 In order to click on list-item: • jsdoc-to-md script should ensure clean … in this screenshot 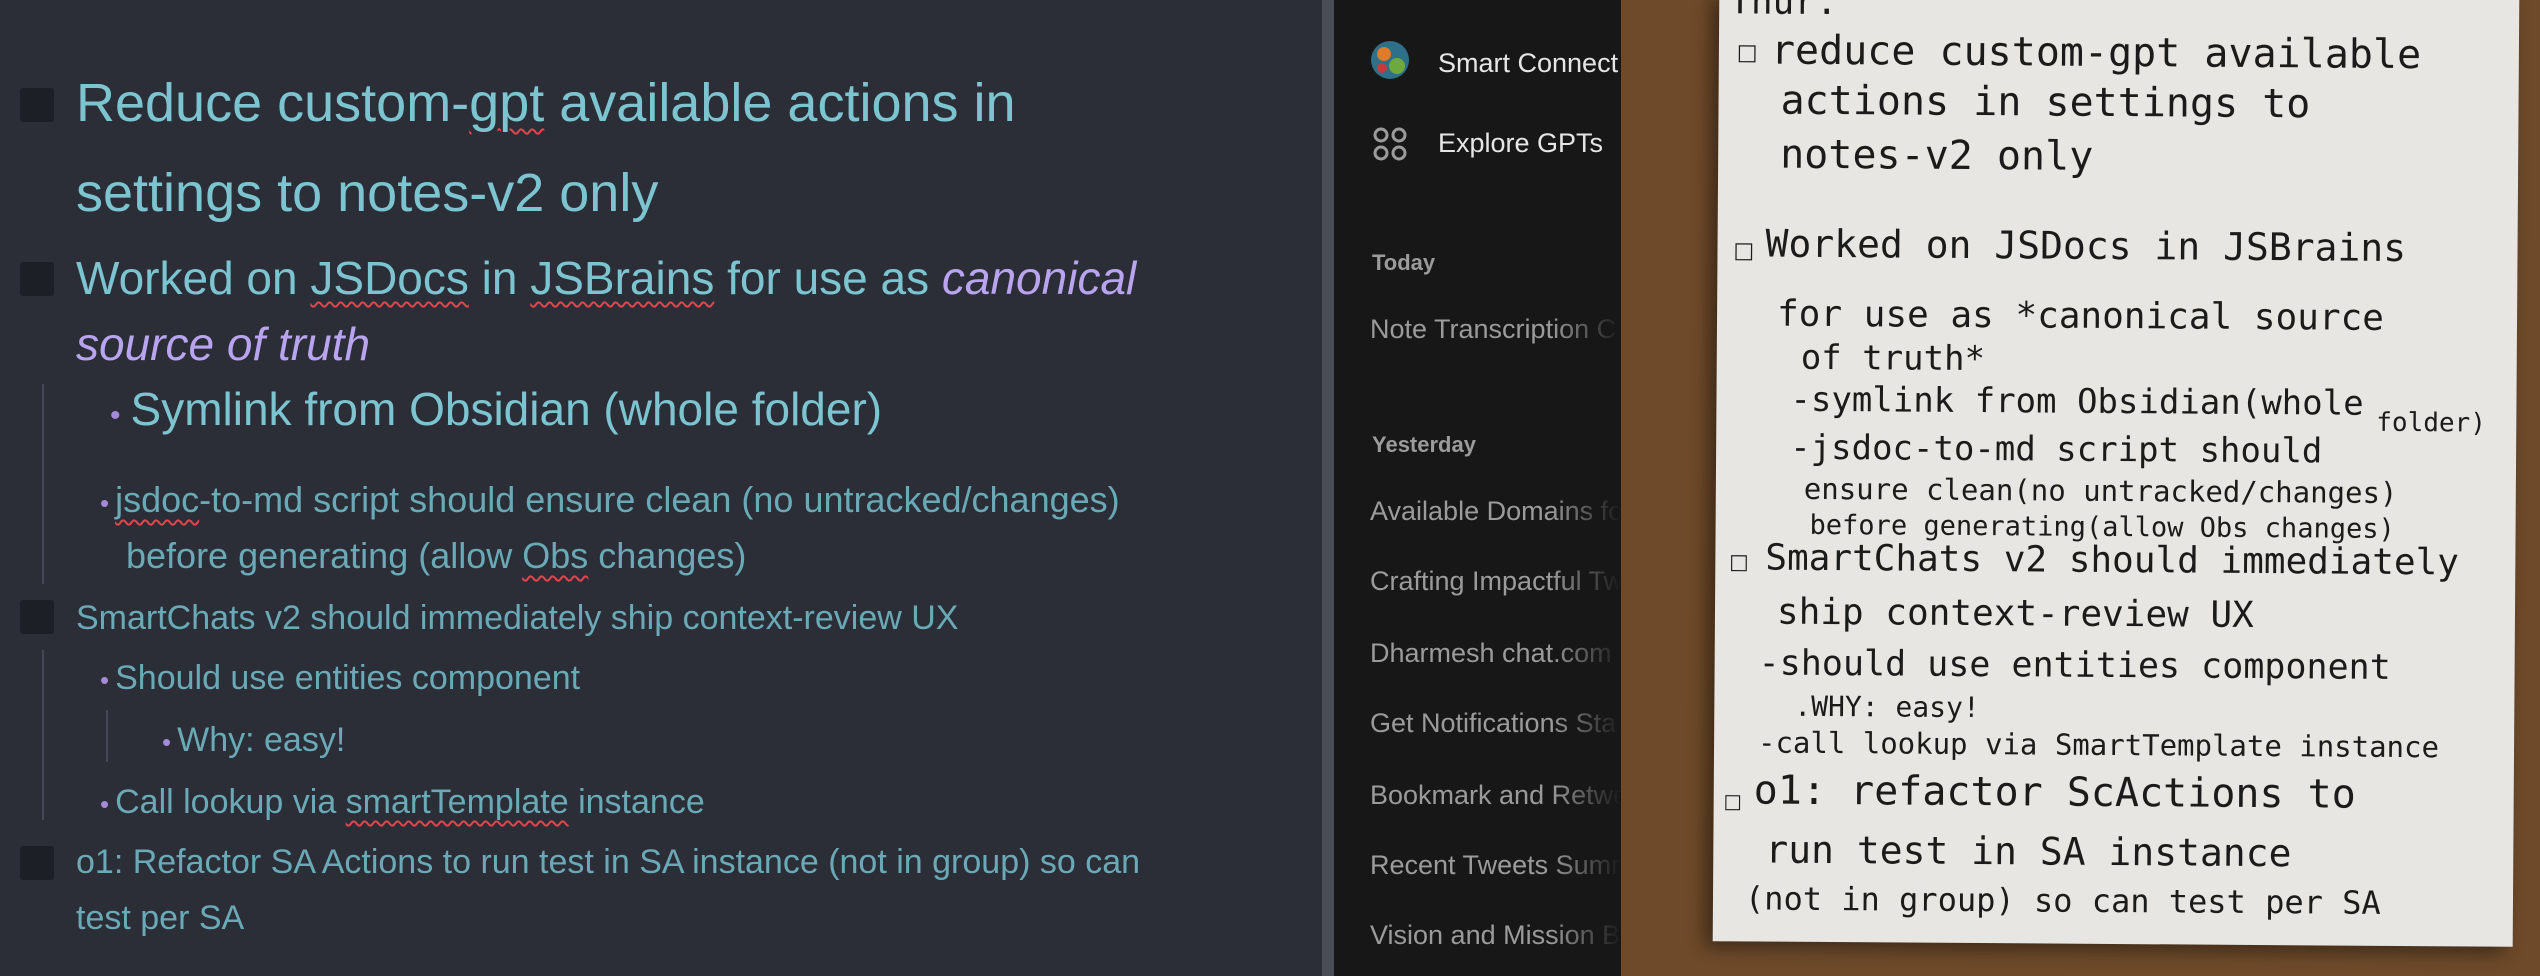, I will do `click(610, 499)`.